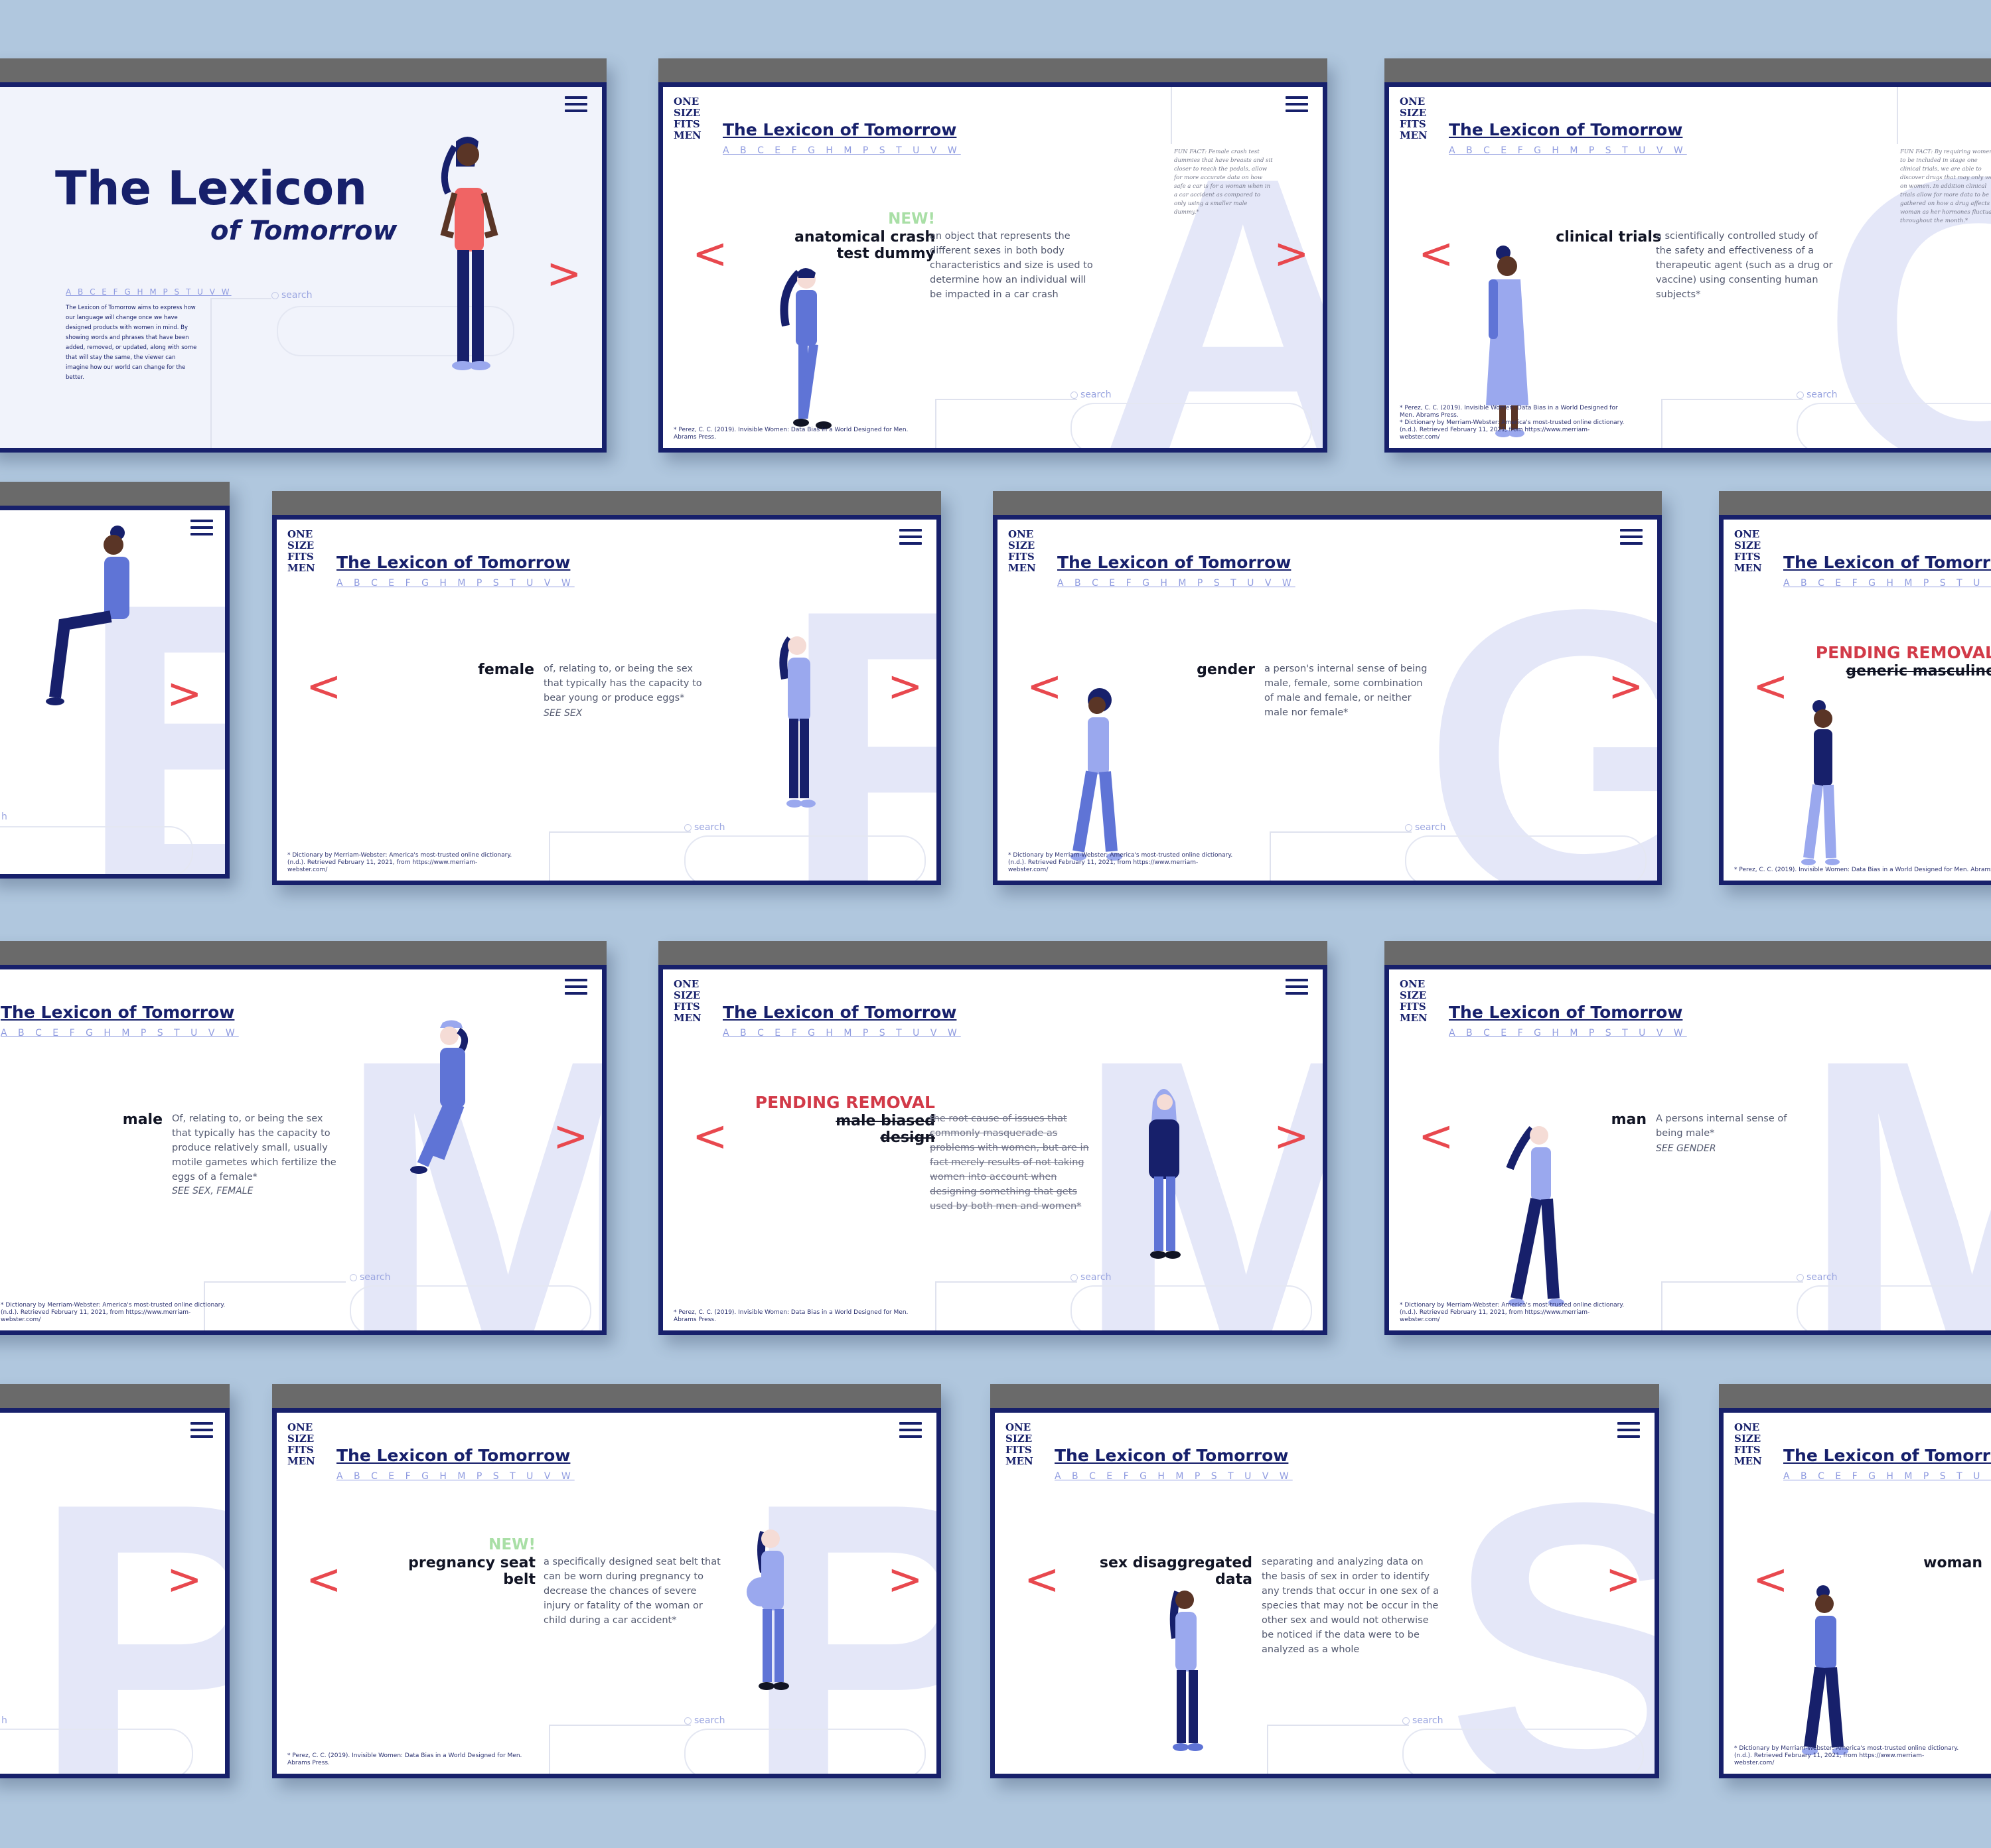  Describe the element at coordinates (1721, 1126) in the screenshot. I see `word-definition: A persons internal sense of being male*` at that location.